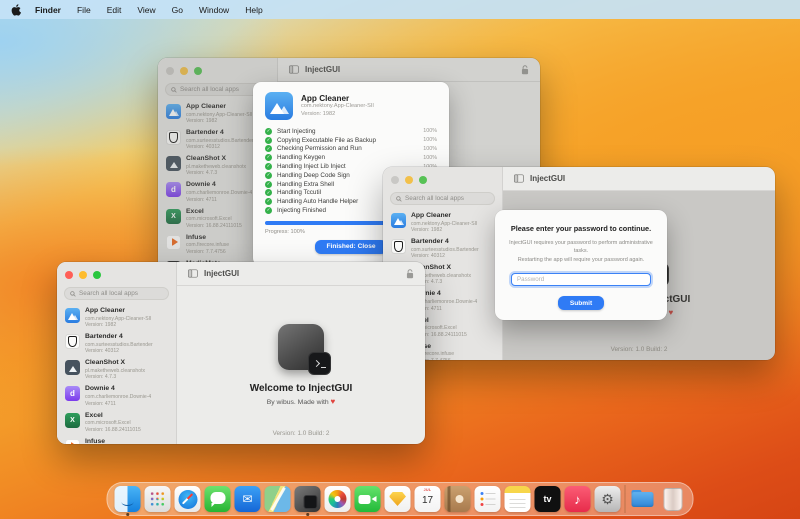 This screenshot has width=800, height=519. Describe the element at coordinates (410, 273) in the screenshot. I see `lock-icon` at that location.